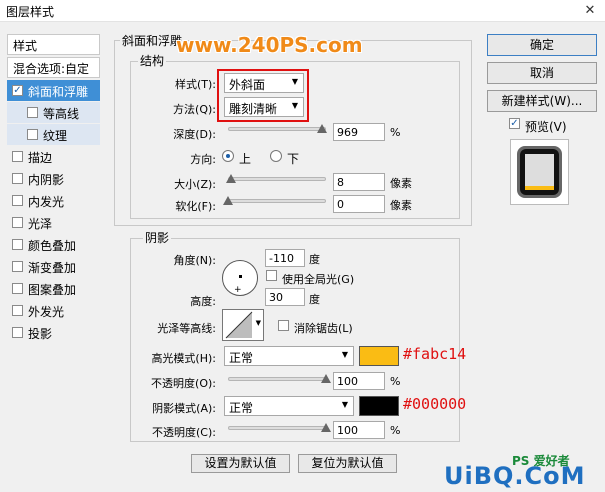  Describe the element at coordinates (269, 45) in the screenshot. I see `watermark-text: www.240PS.com` at that location.